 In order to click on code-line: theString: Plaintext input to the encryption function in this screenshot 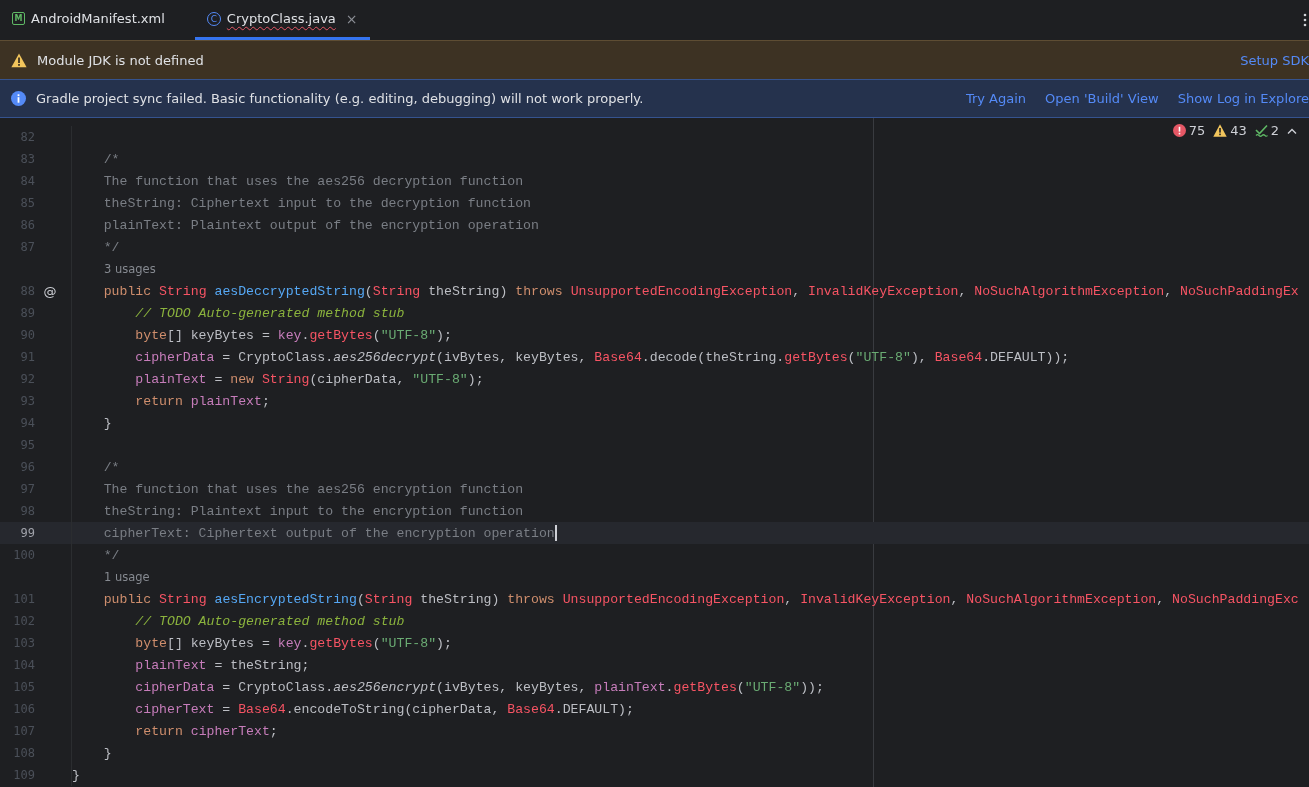, I will do `click(313, 511)`.